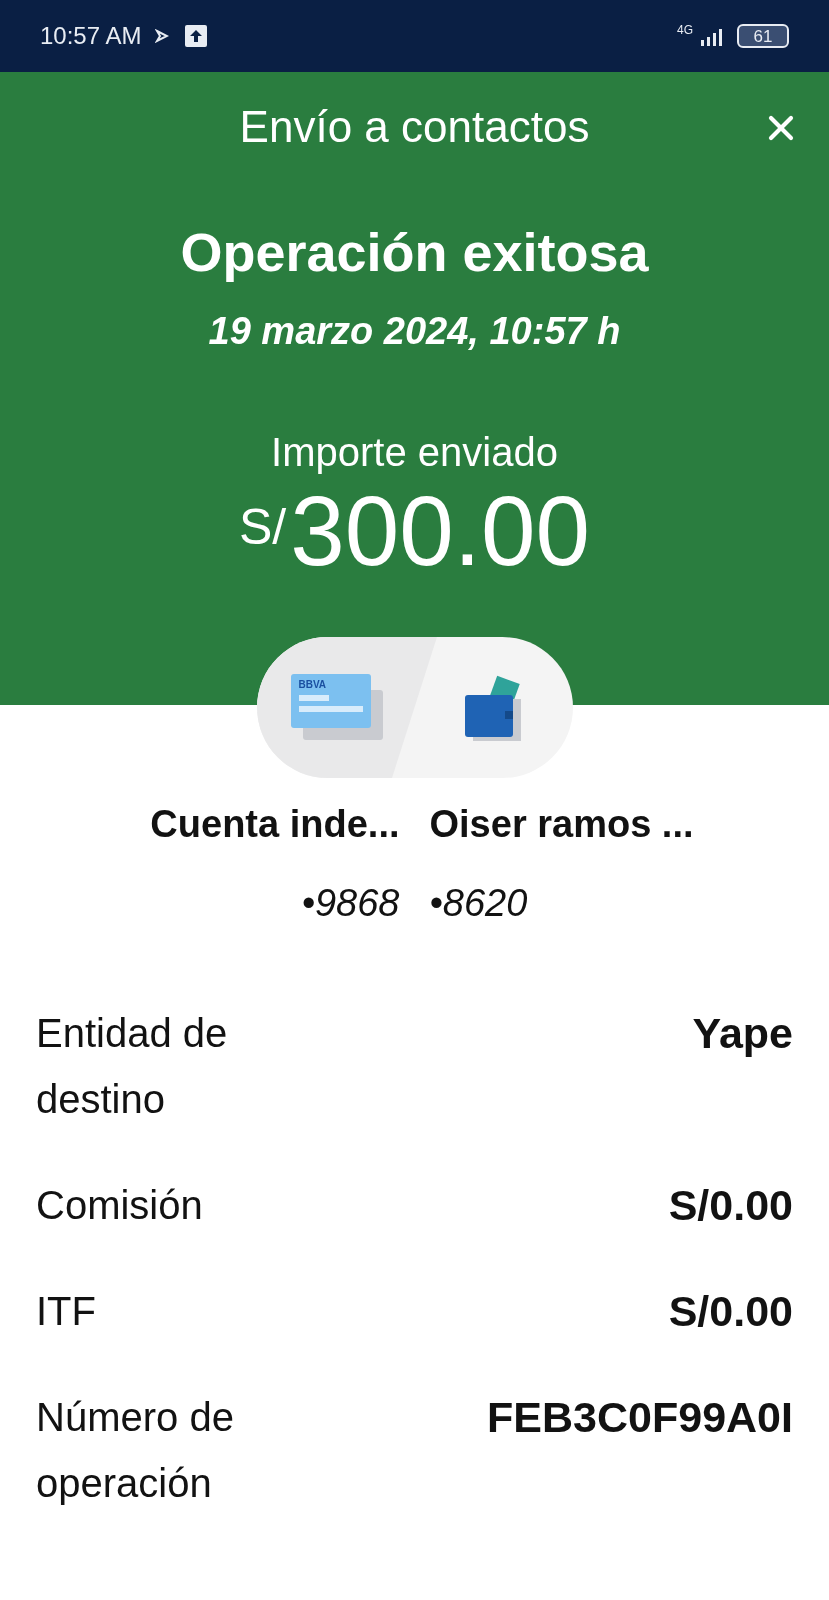 Image resolution: width=829 pixels, height=1600 pixels. What do you see at coordinates (763, 36) in the screenshot?
I see `battery-icon: 61` at bounding box center [763, 36].